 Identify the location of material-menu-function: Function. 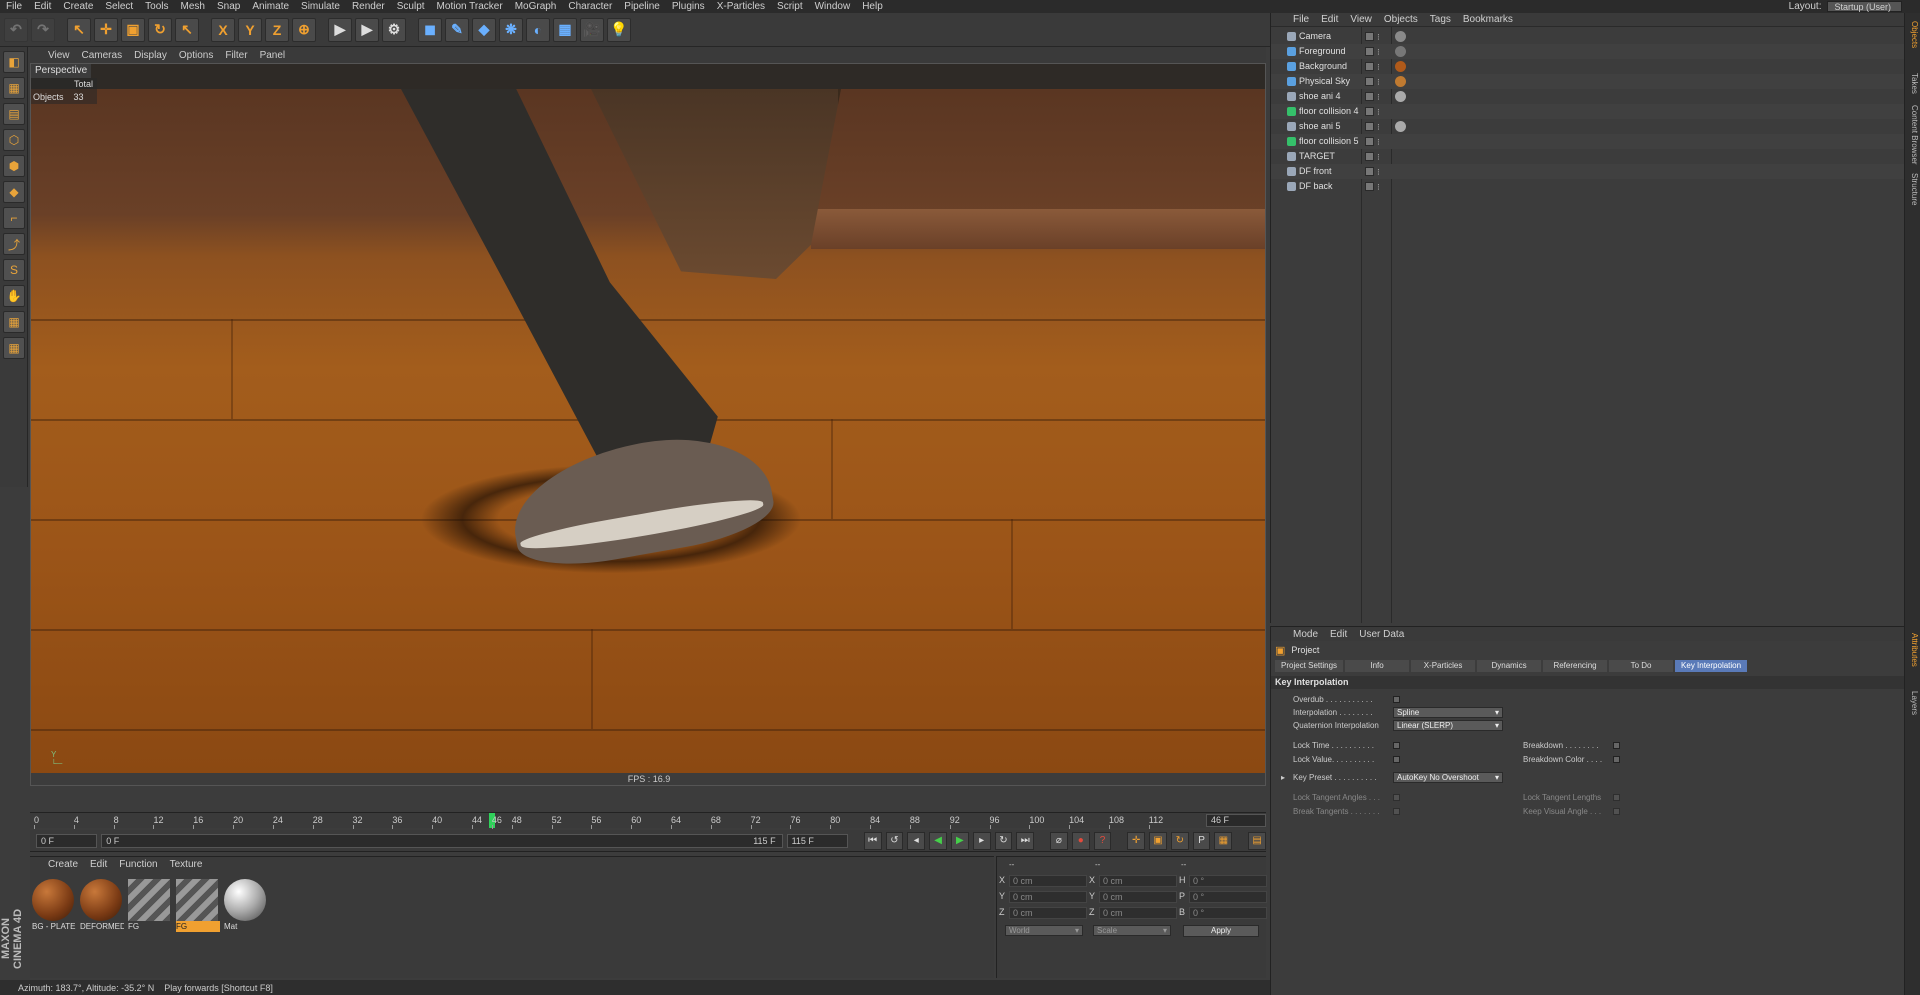
(138, 864).